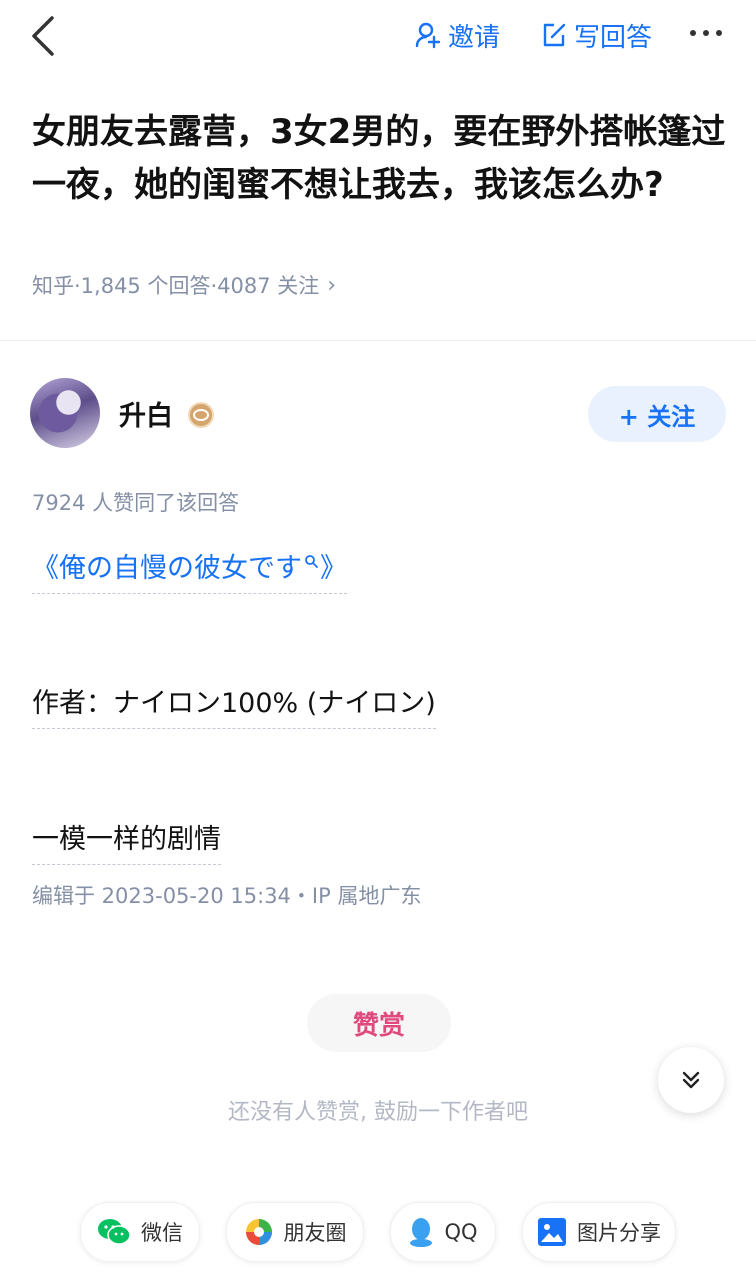 Image resolution: width=756 pixels, height=1280 pixels. What do you see at coordinates (443, 1232) in the screenshot?
I see `share-qq-button: QQ` at bounding box center [443, 1232].